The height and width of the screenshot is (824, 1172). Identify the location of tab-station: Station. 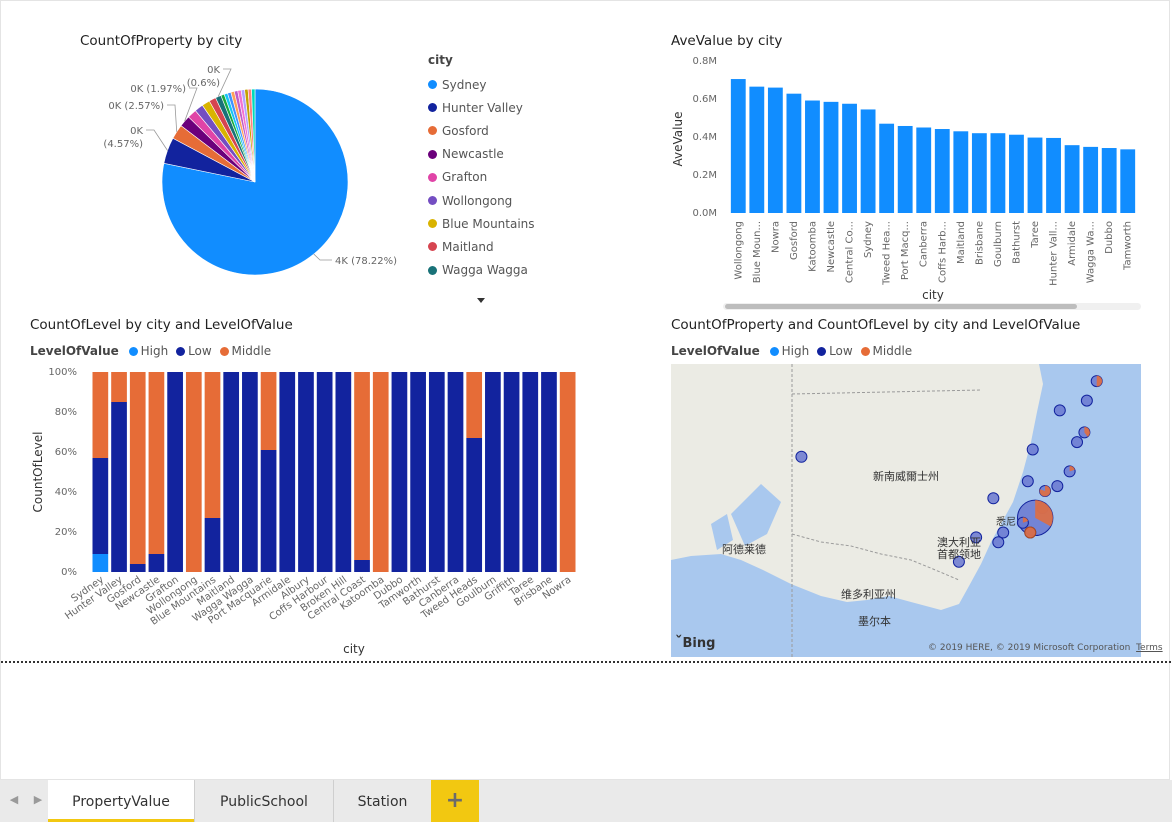
(382, 801).